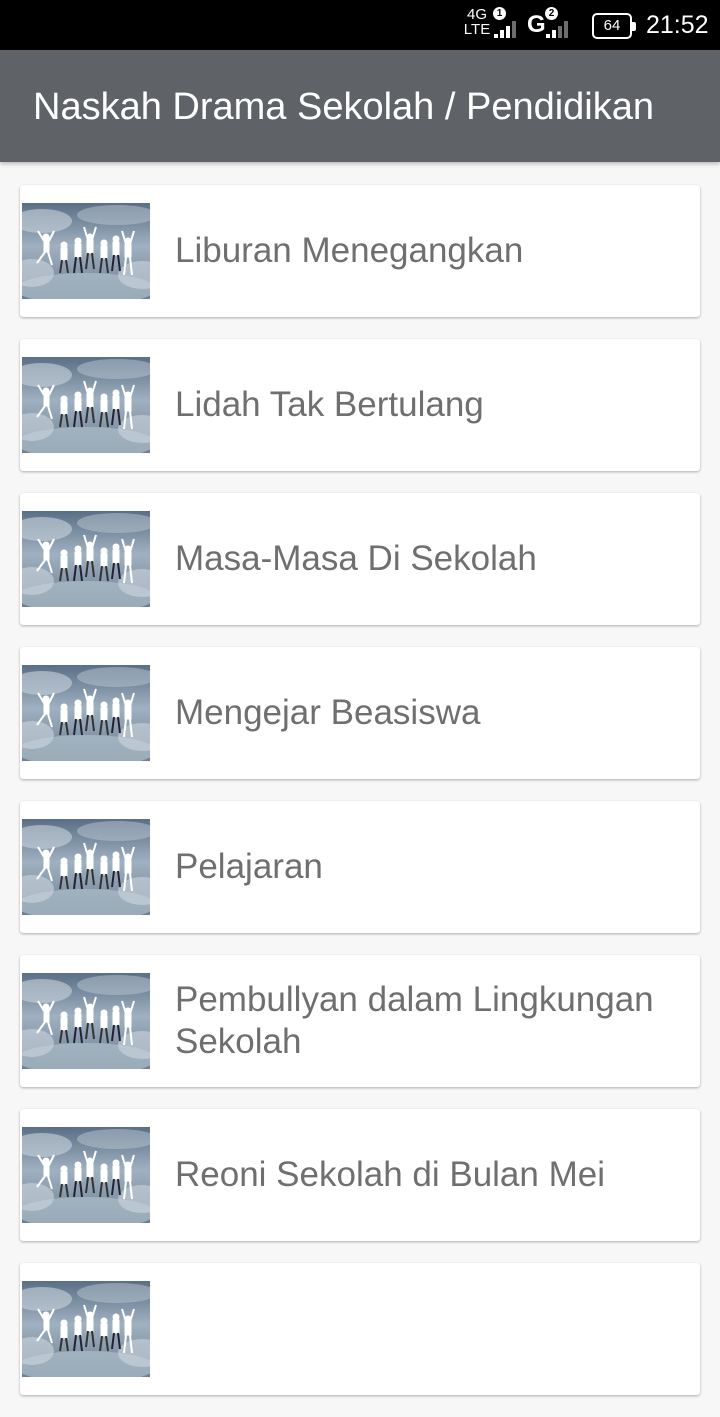 This screenshot has width=720, height=1417. I want to click on clock: 21:52, so click(677, 25).